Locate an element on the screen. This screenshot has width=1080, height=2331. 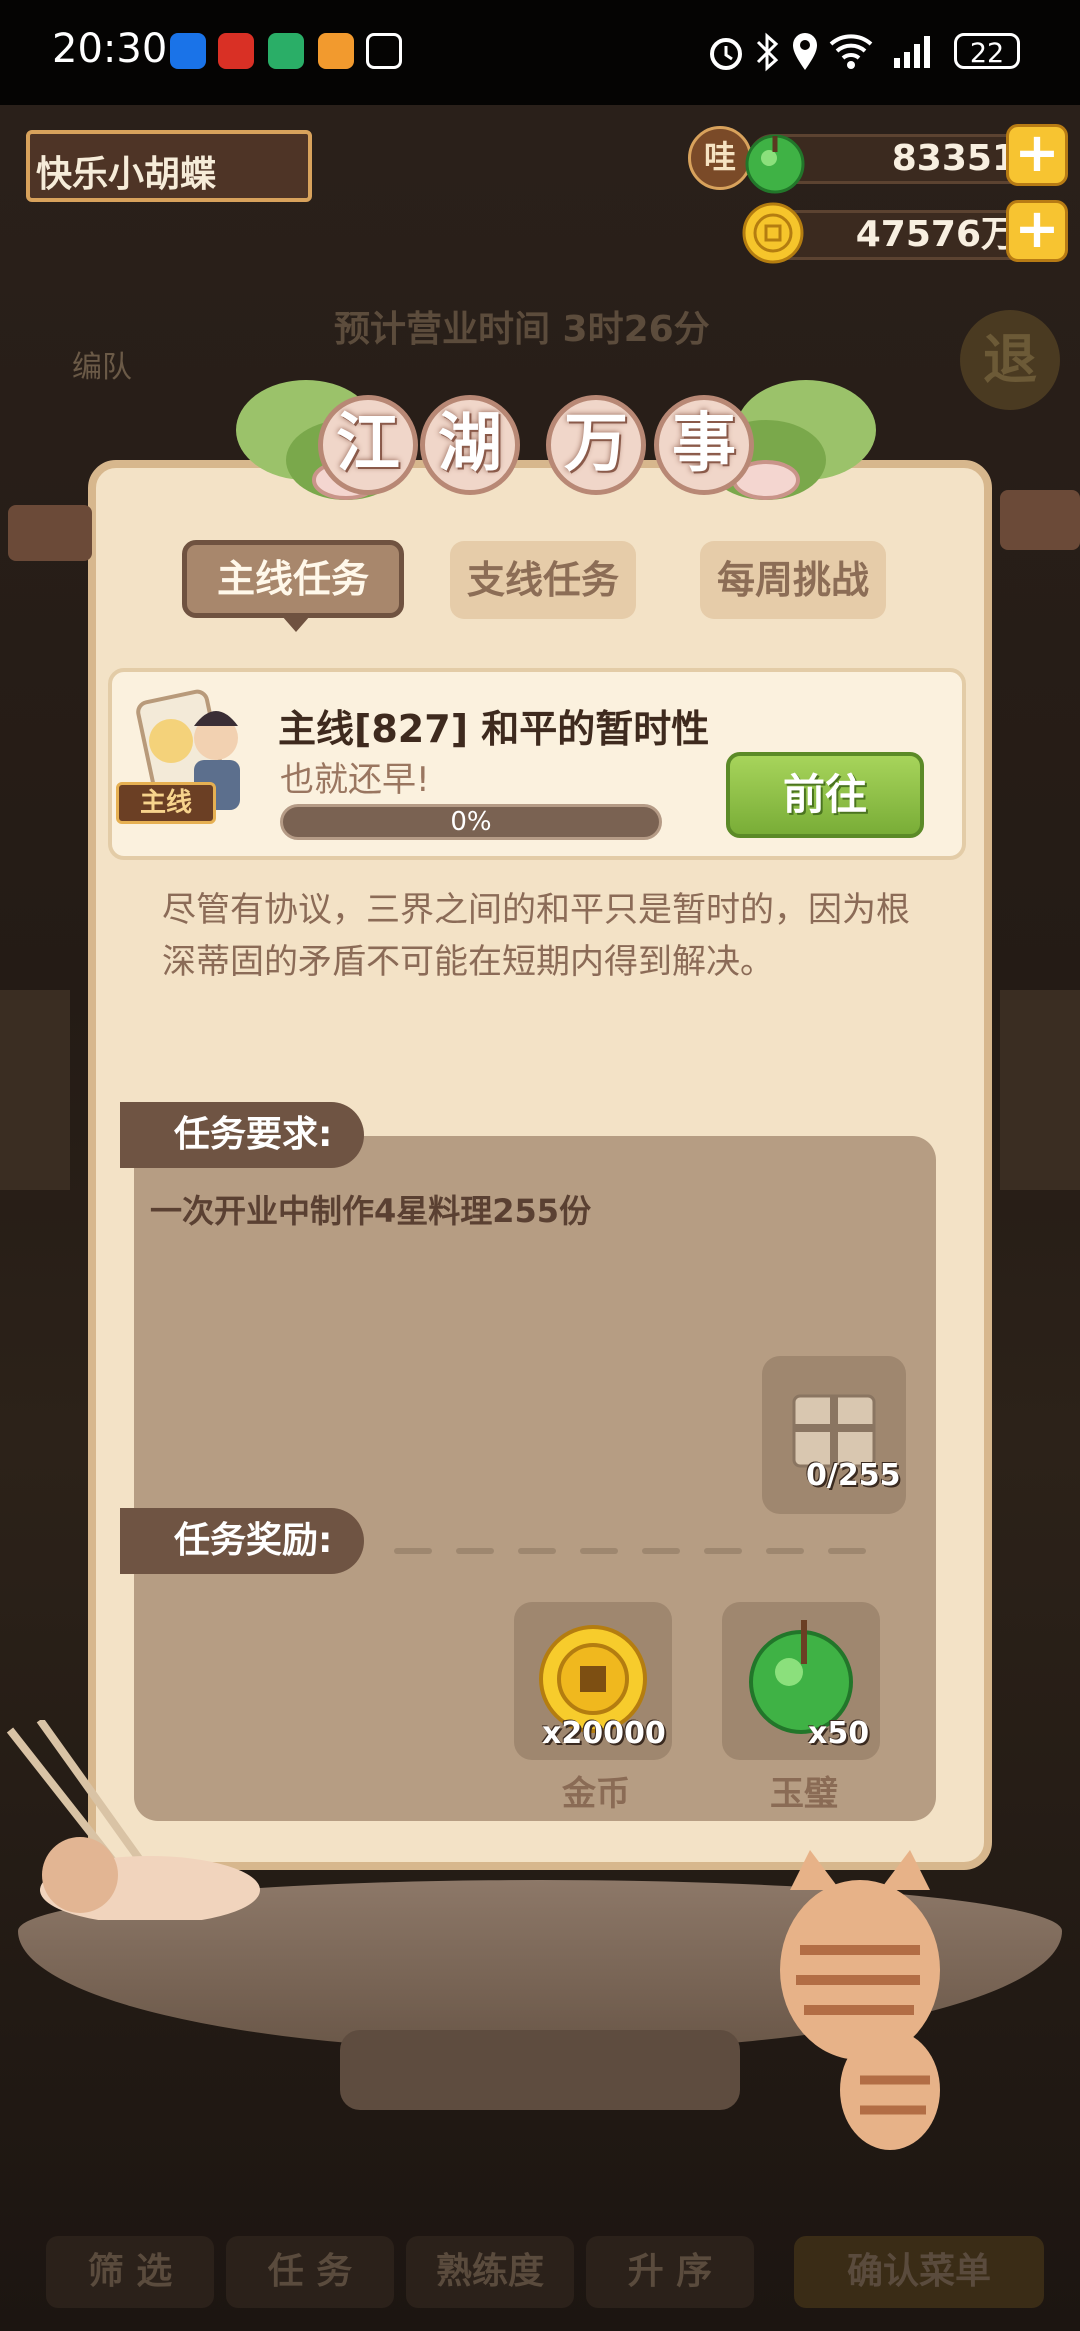
location-icon is located at coordinates (805, 51).